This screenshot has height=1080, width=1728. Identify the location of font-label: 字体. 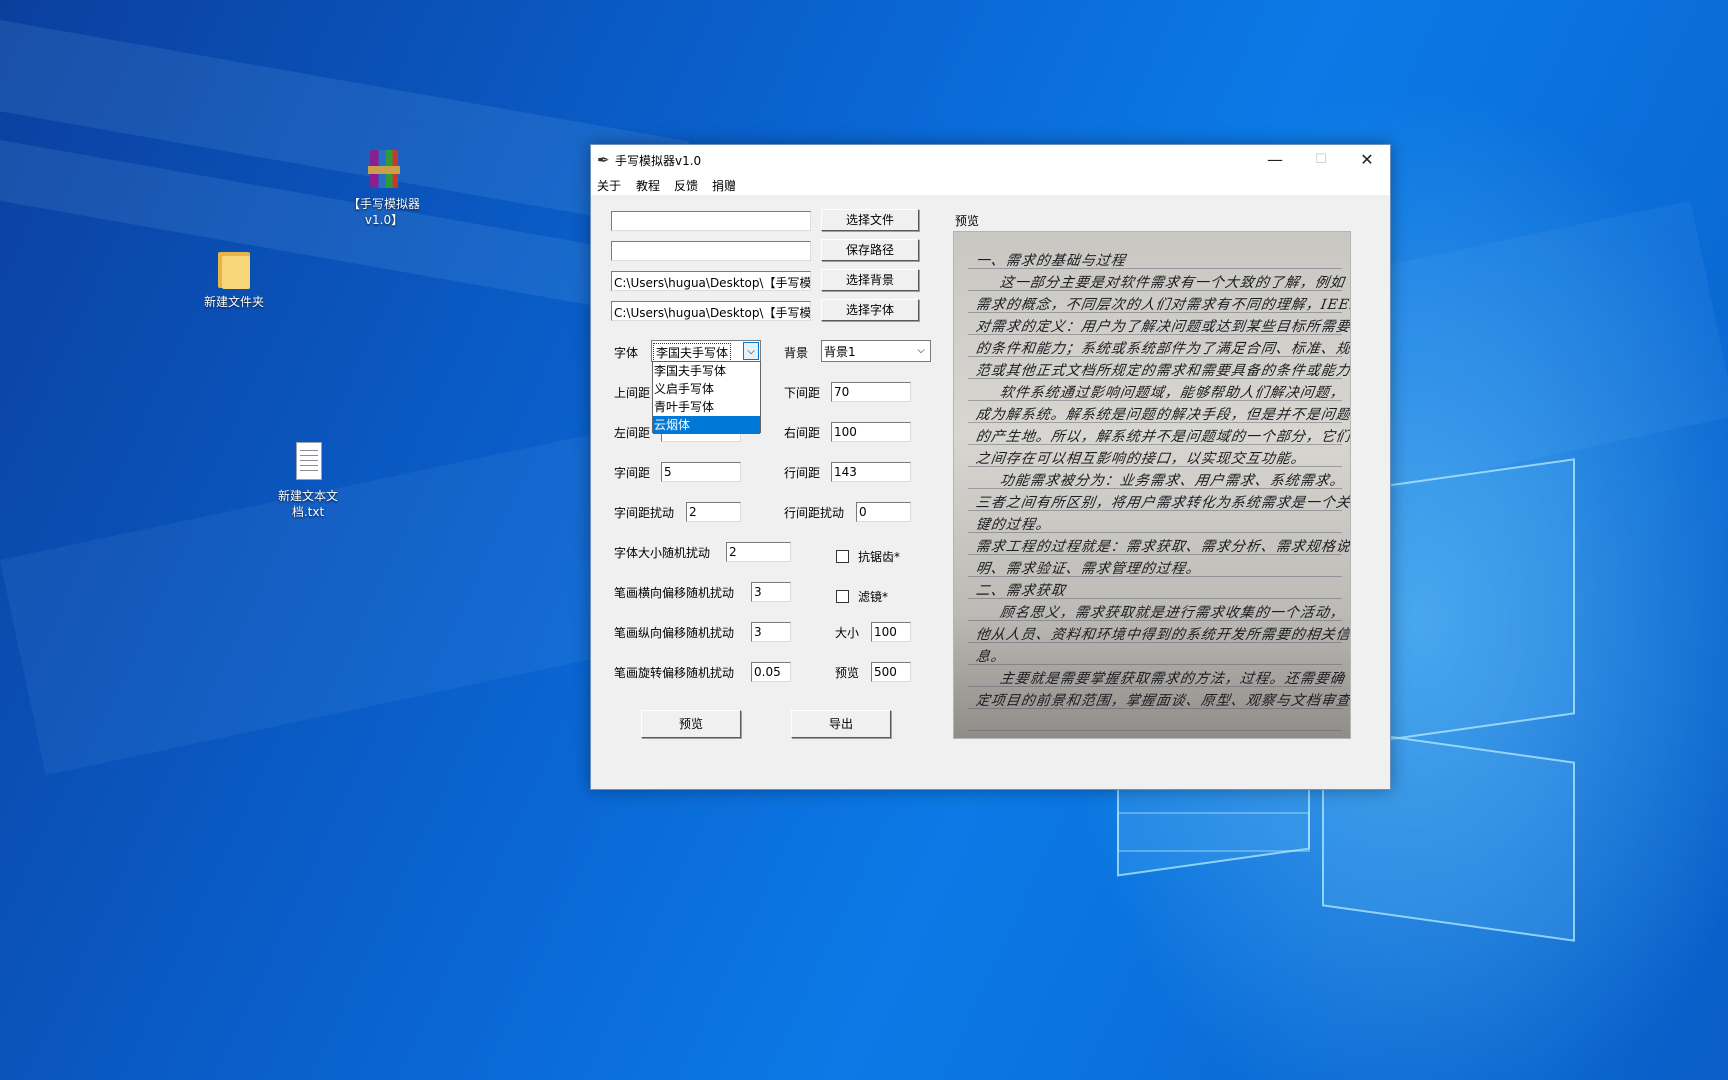
(626, 353).